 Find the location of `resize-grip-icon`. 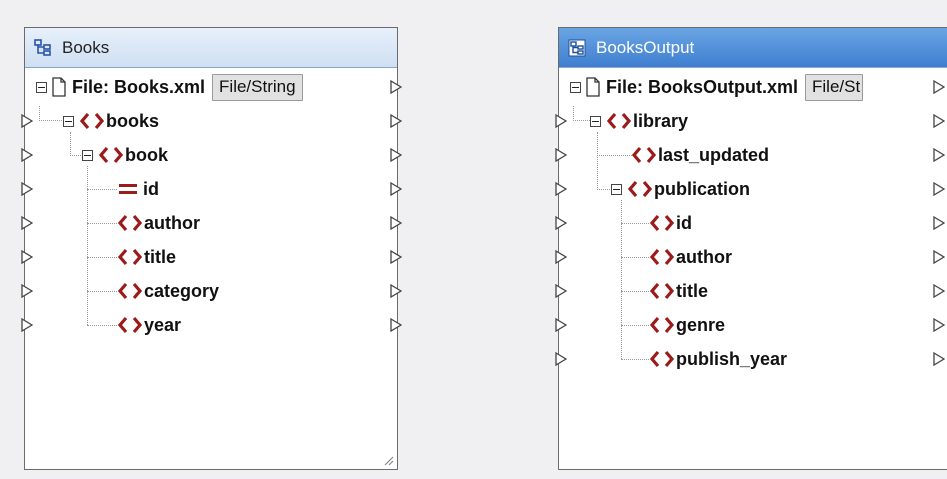

resize-grip-icon is located at coordinates (388, 460).